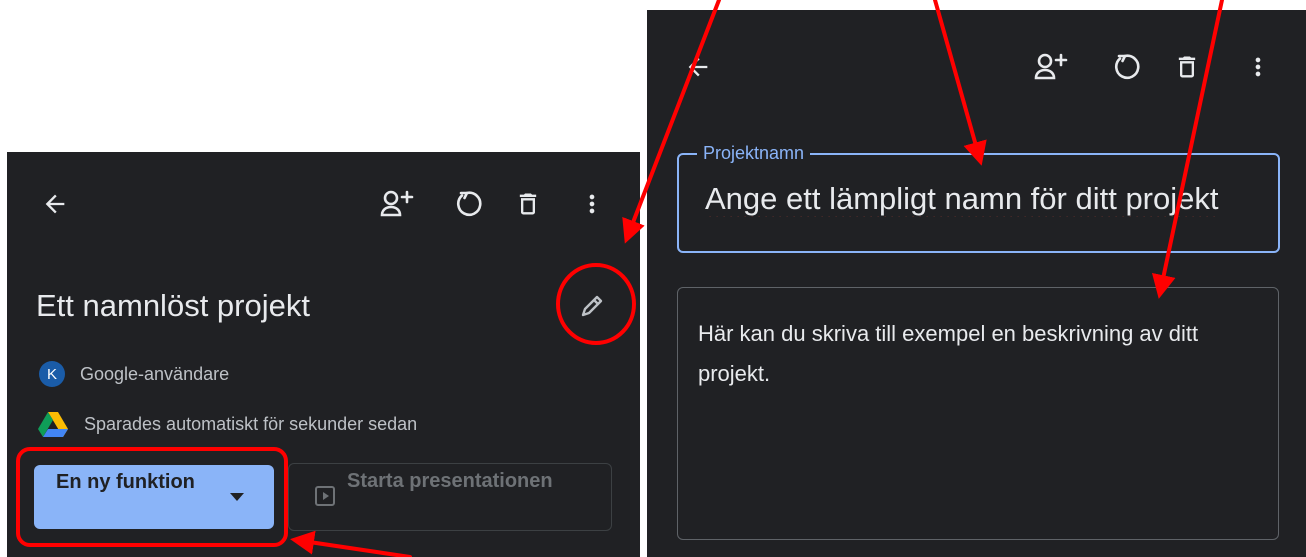  I want to click on pencil-icon, so click(592, 306).